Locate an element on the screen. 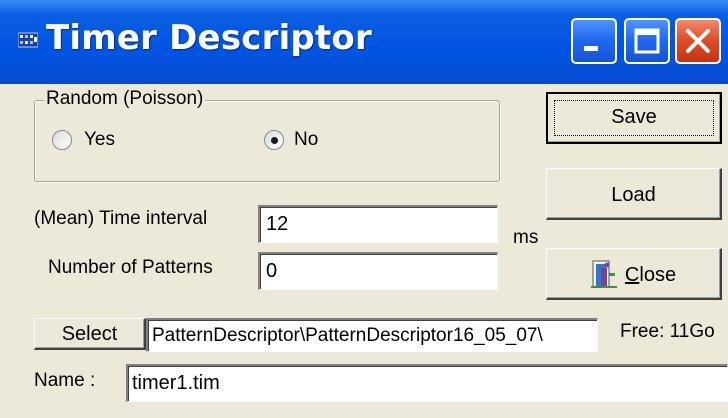  close-window-button is located at coordinates (698, 41).